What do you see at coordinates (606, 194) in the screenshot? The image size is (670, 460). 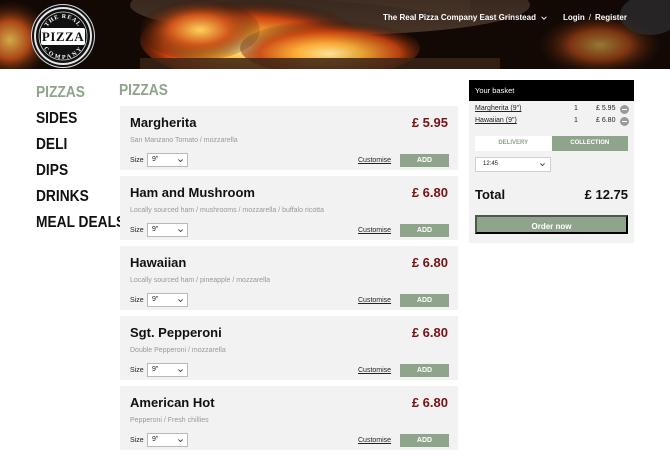 I see `total-value: £ 12.75` at bounding box center [606, 194].